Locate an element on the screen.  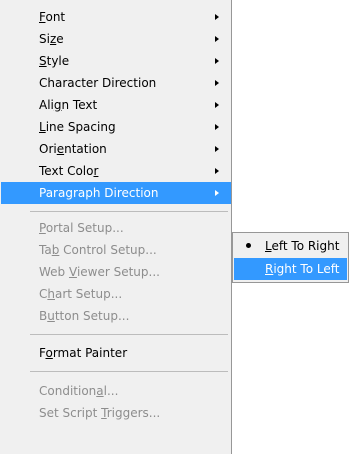
menu-item-character-direction: Character Direction is located at coordinates (115, 83).